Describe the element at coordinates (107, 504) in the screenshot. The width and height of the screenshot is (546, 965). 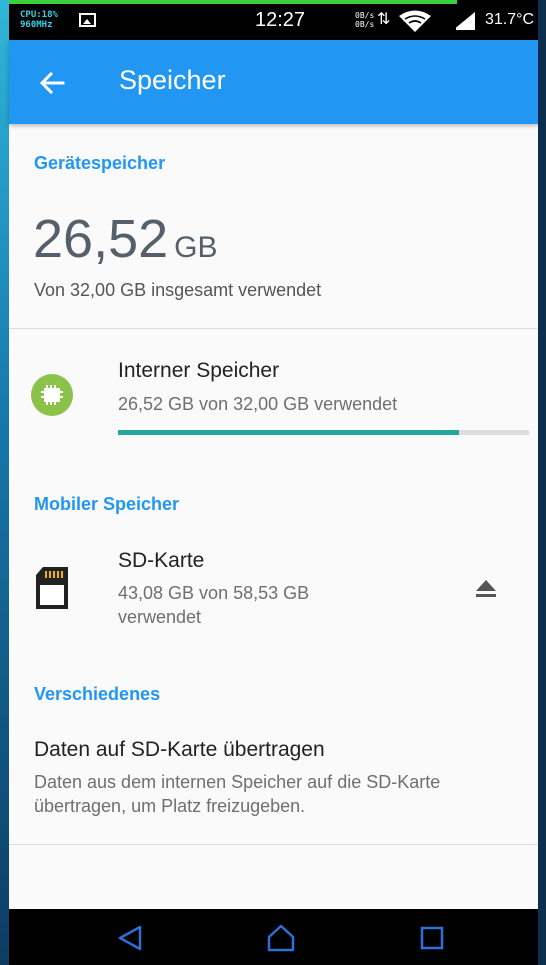
I see `portable-storage-header: Mobiler Speicher` at that location.